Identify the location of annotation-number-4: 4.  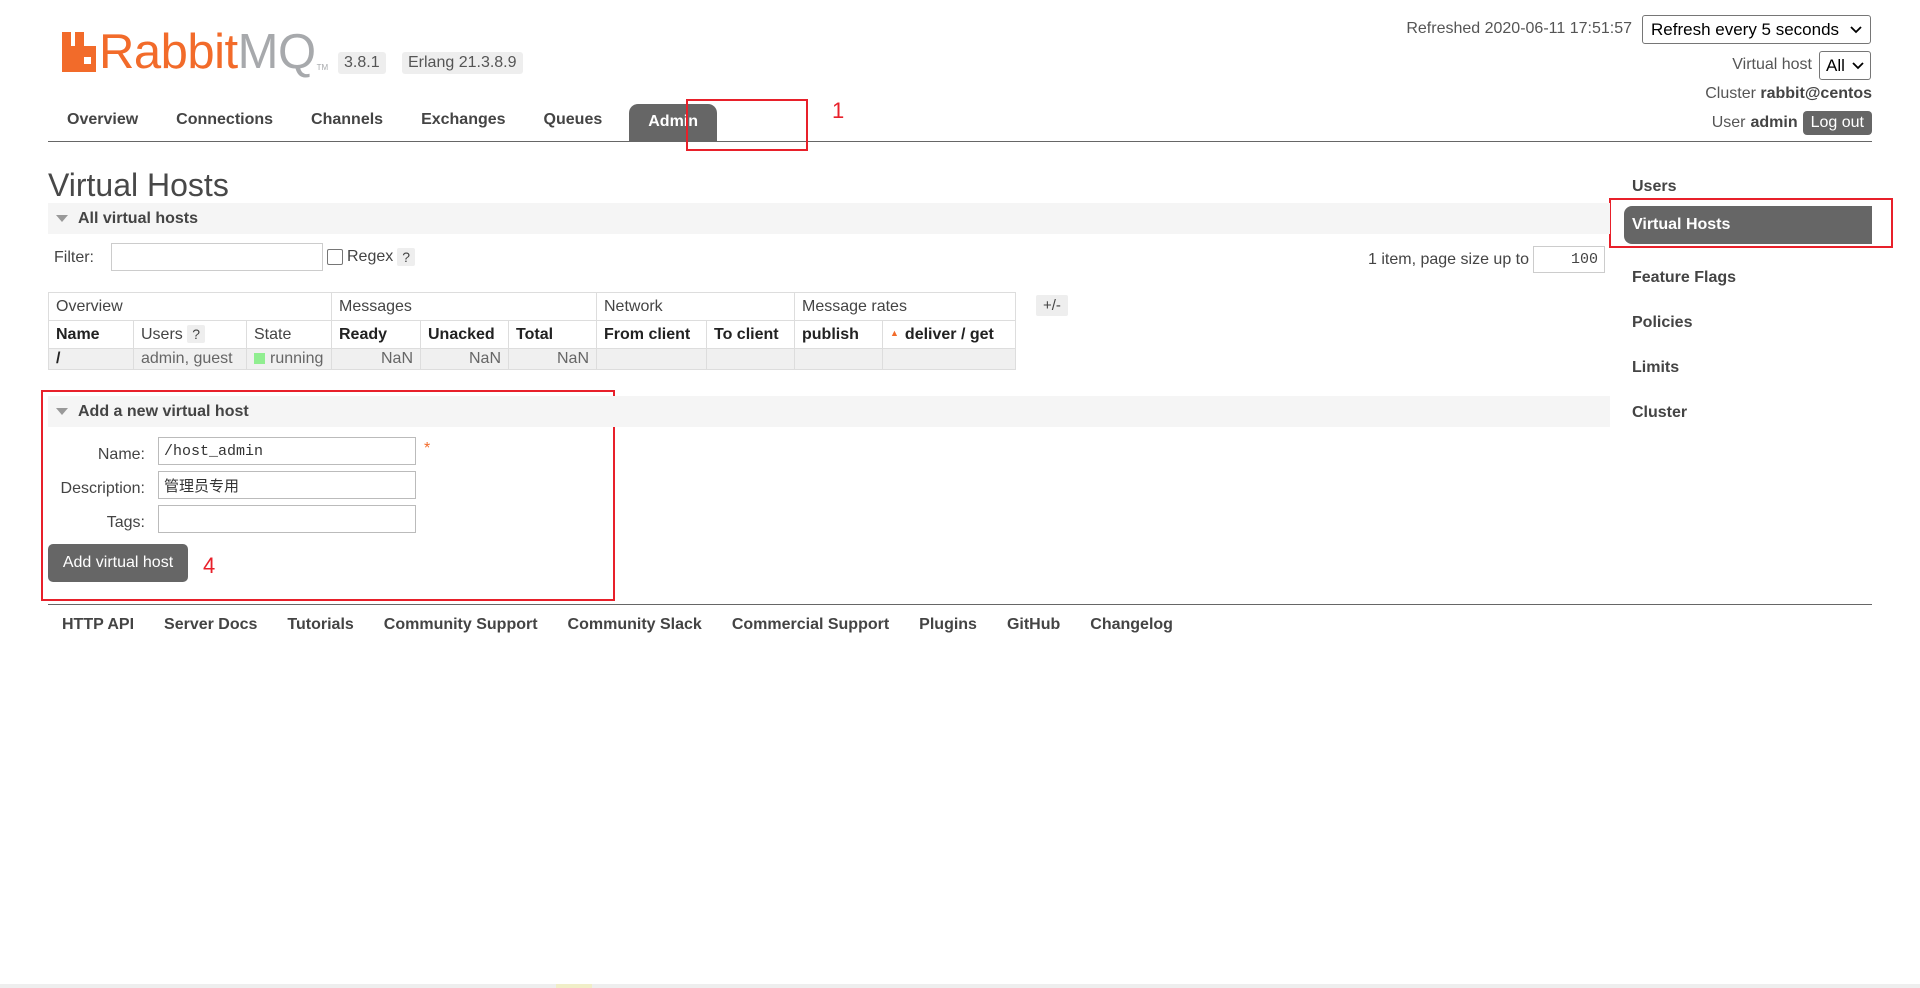
(209, 565).